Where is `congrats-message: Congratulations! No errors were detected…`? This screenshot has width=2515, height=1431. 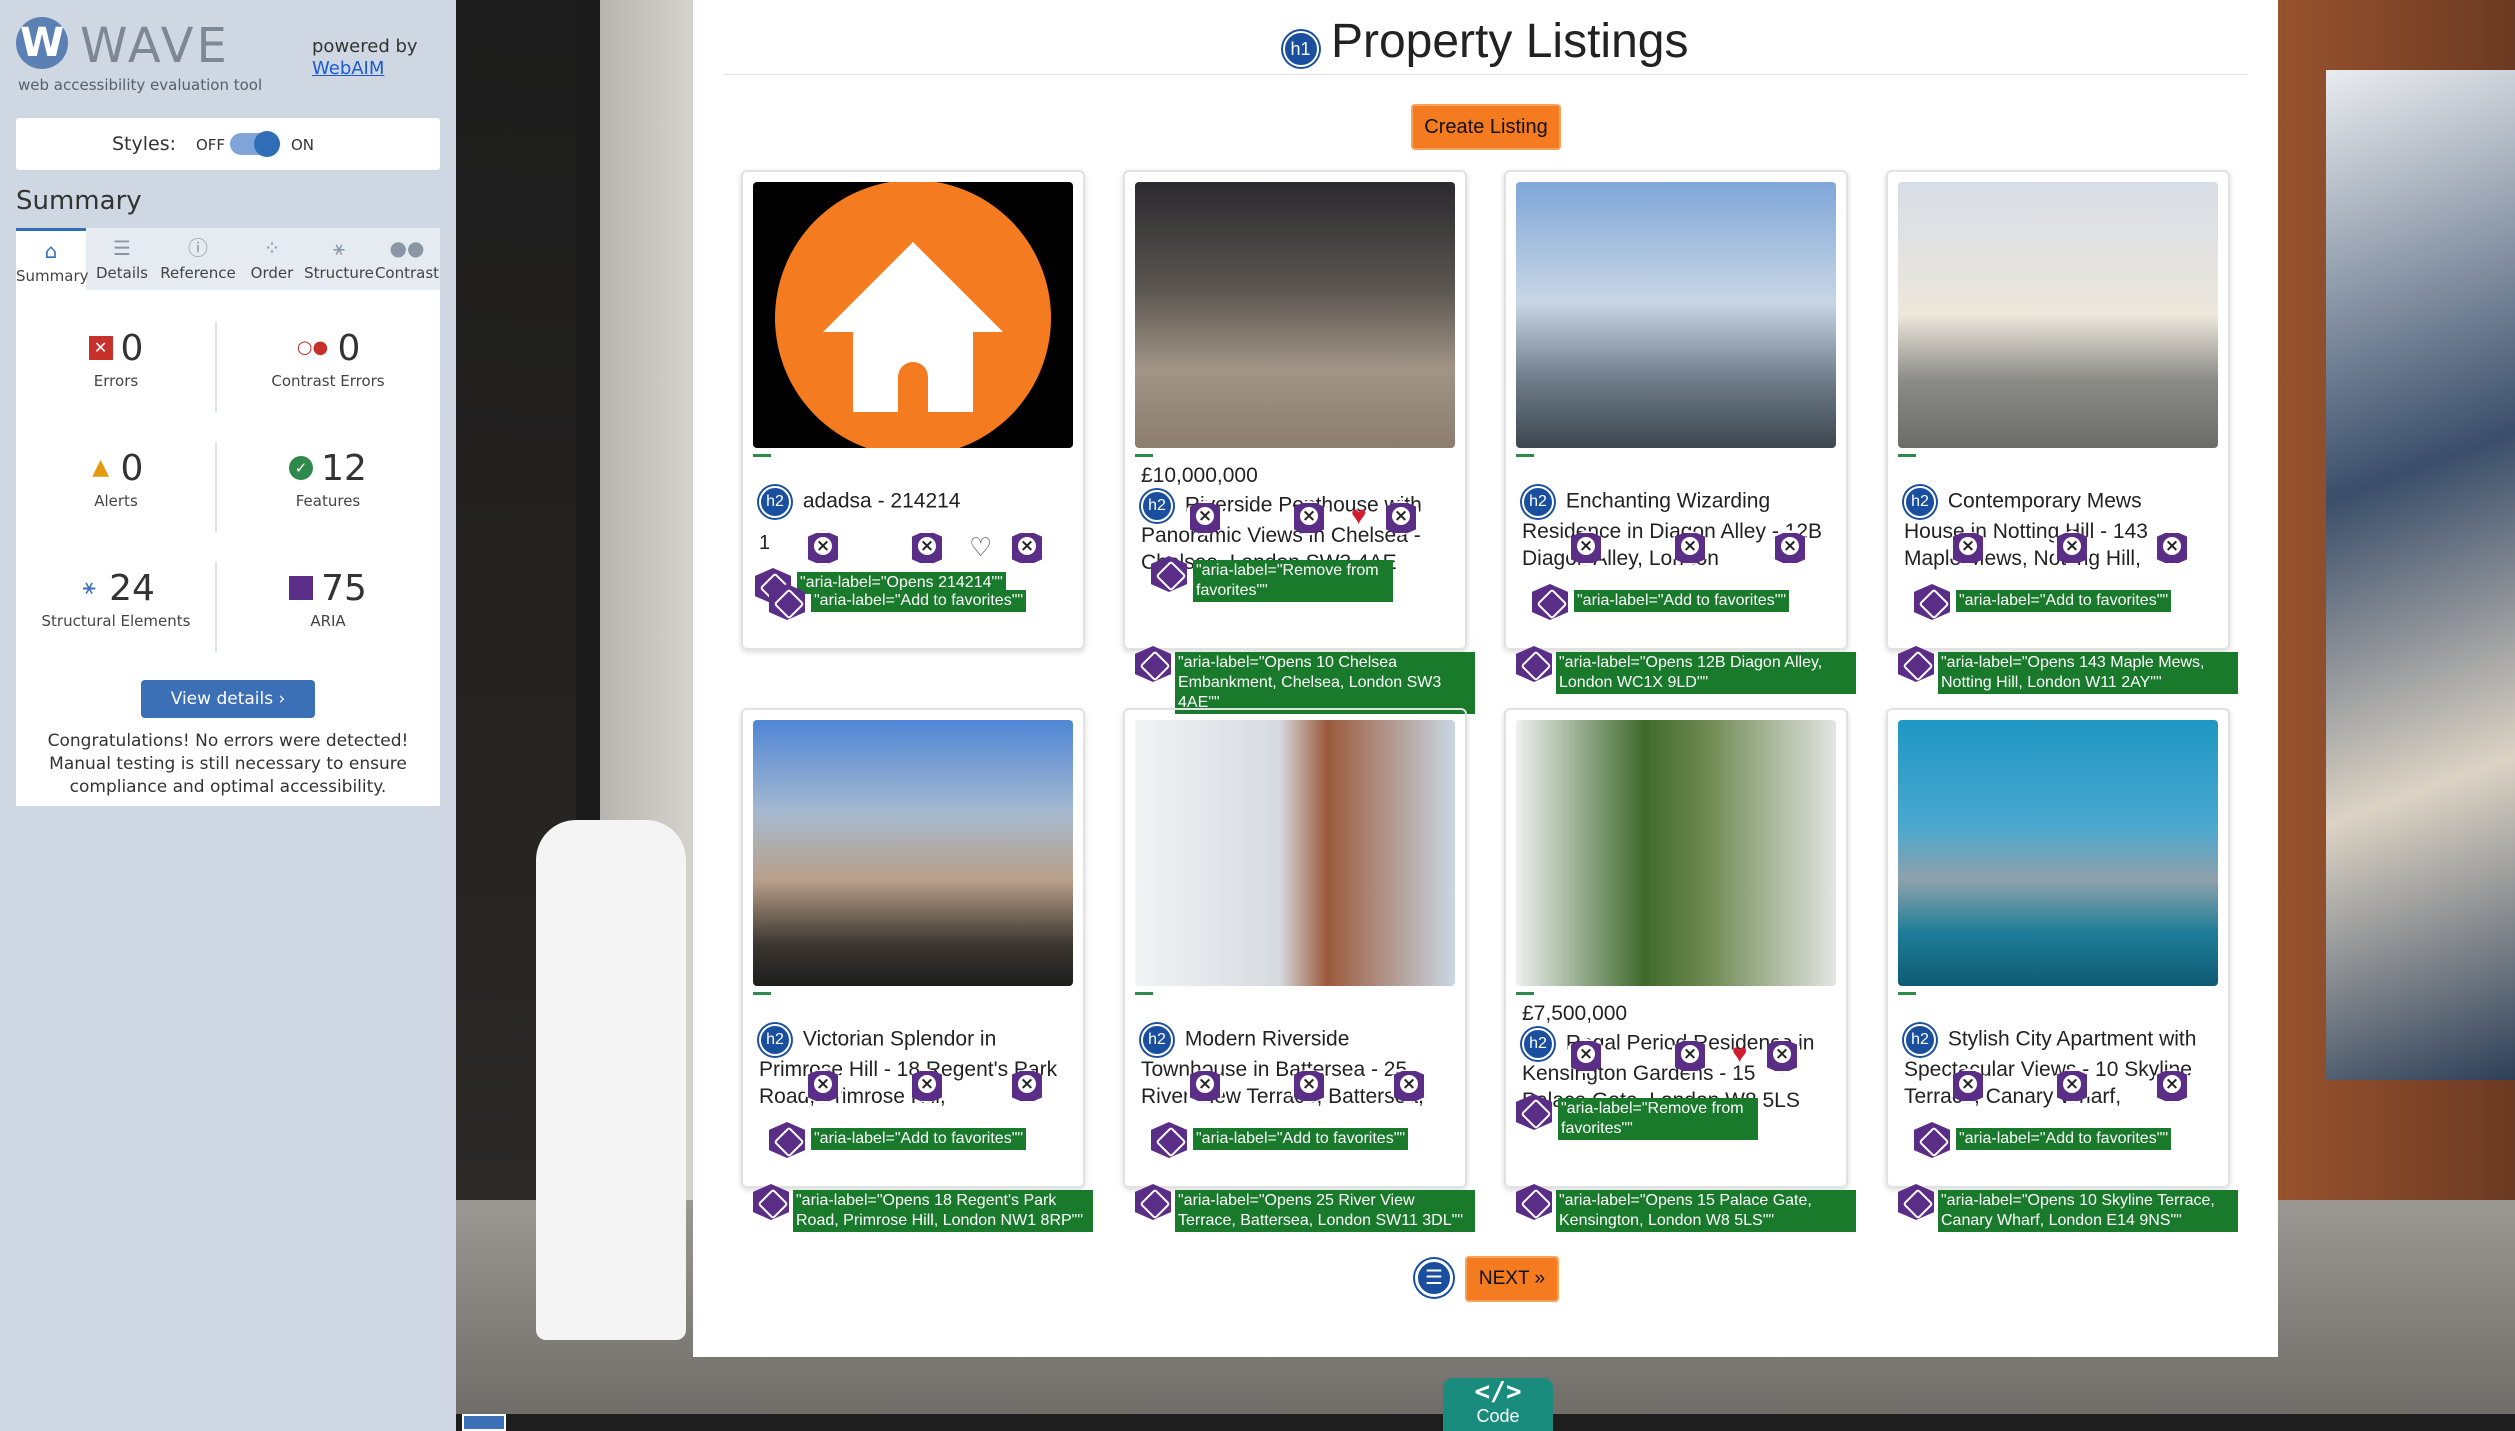
congrats-message: Congratulations! No errors were detected… is located at coordinates (228, 764).